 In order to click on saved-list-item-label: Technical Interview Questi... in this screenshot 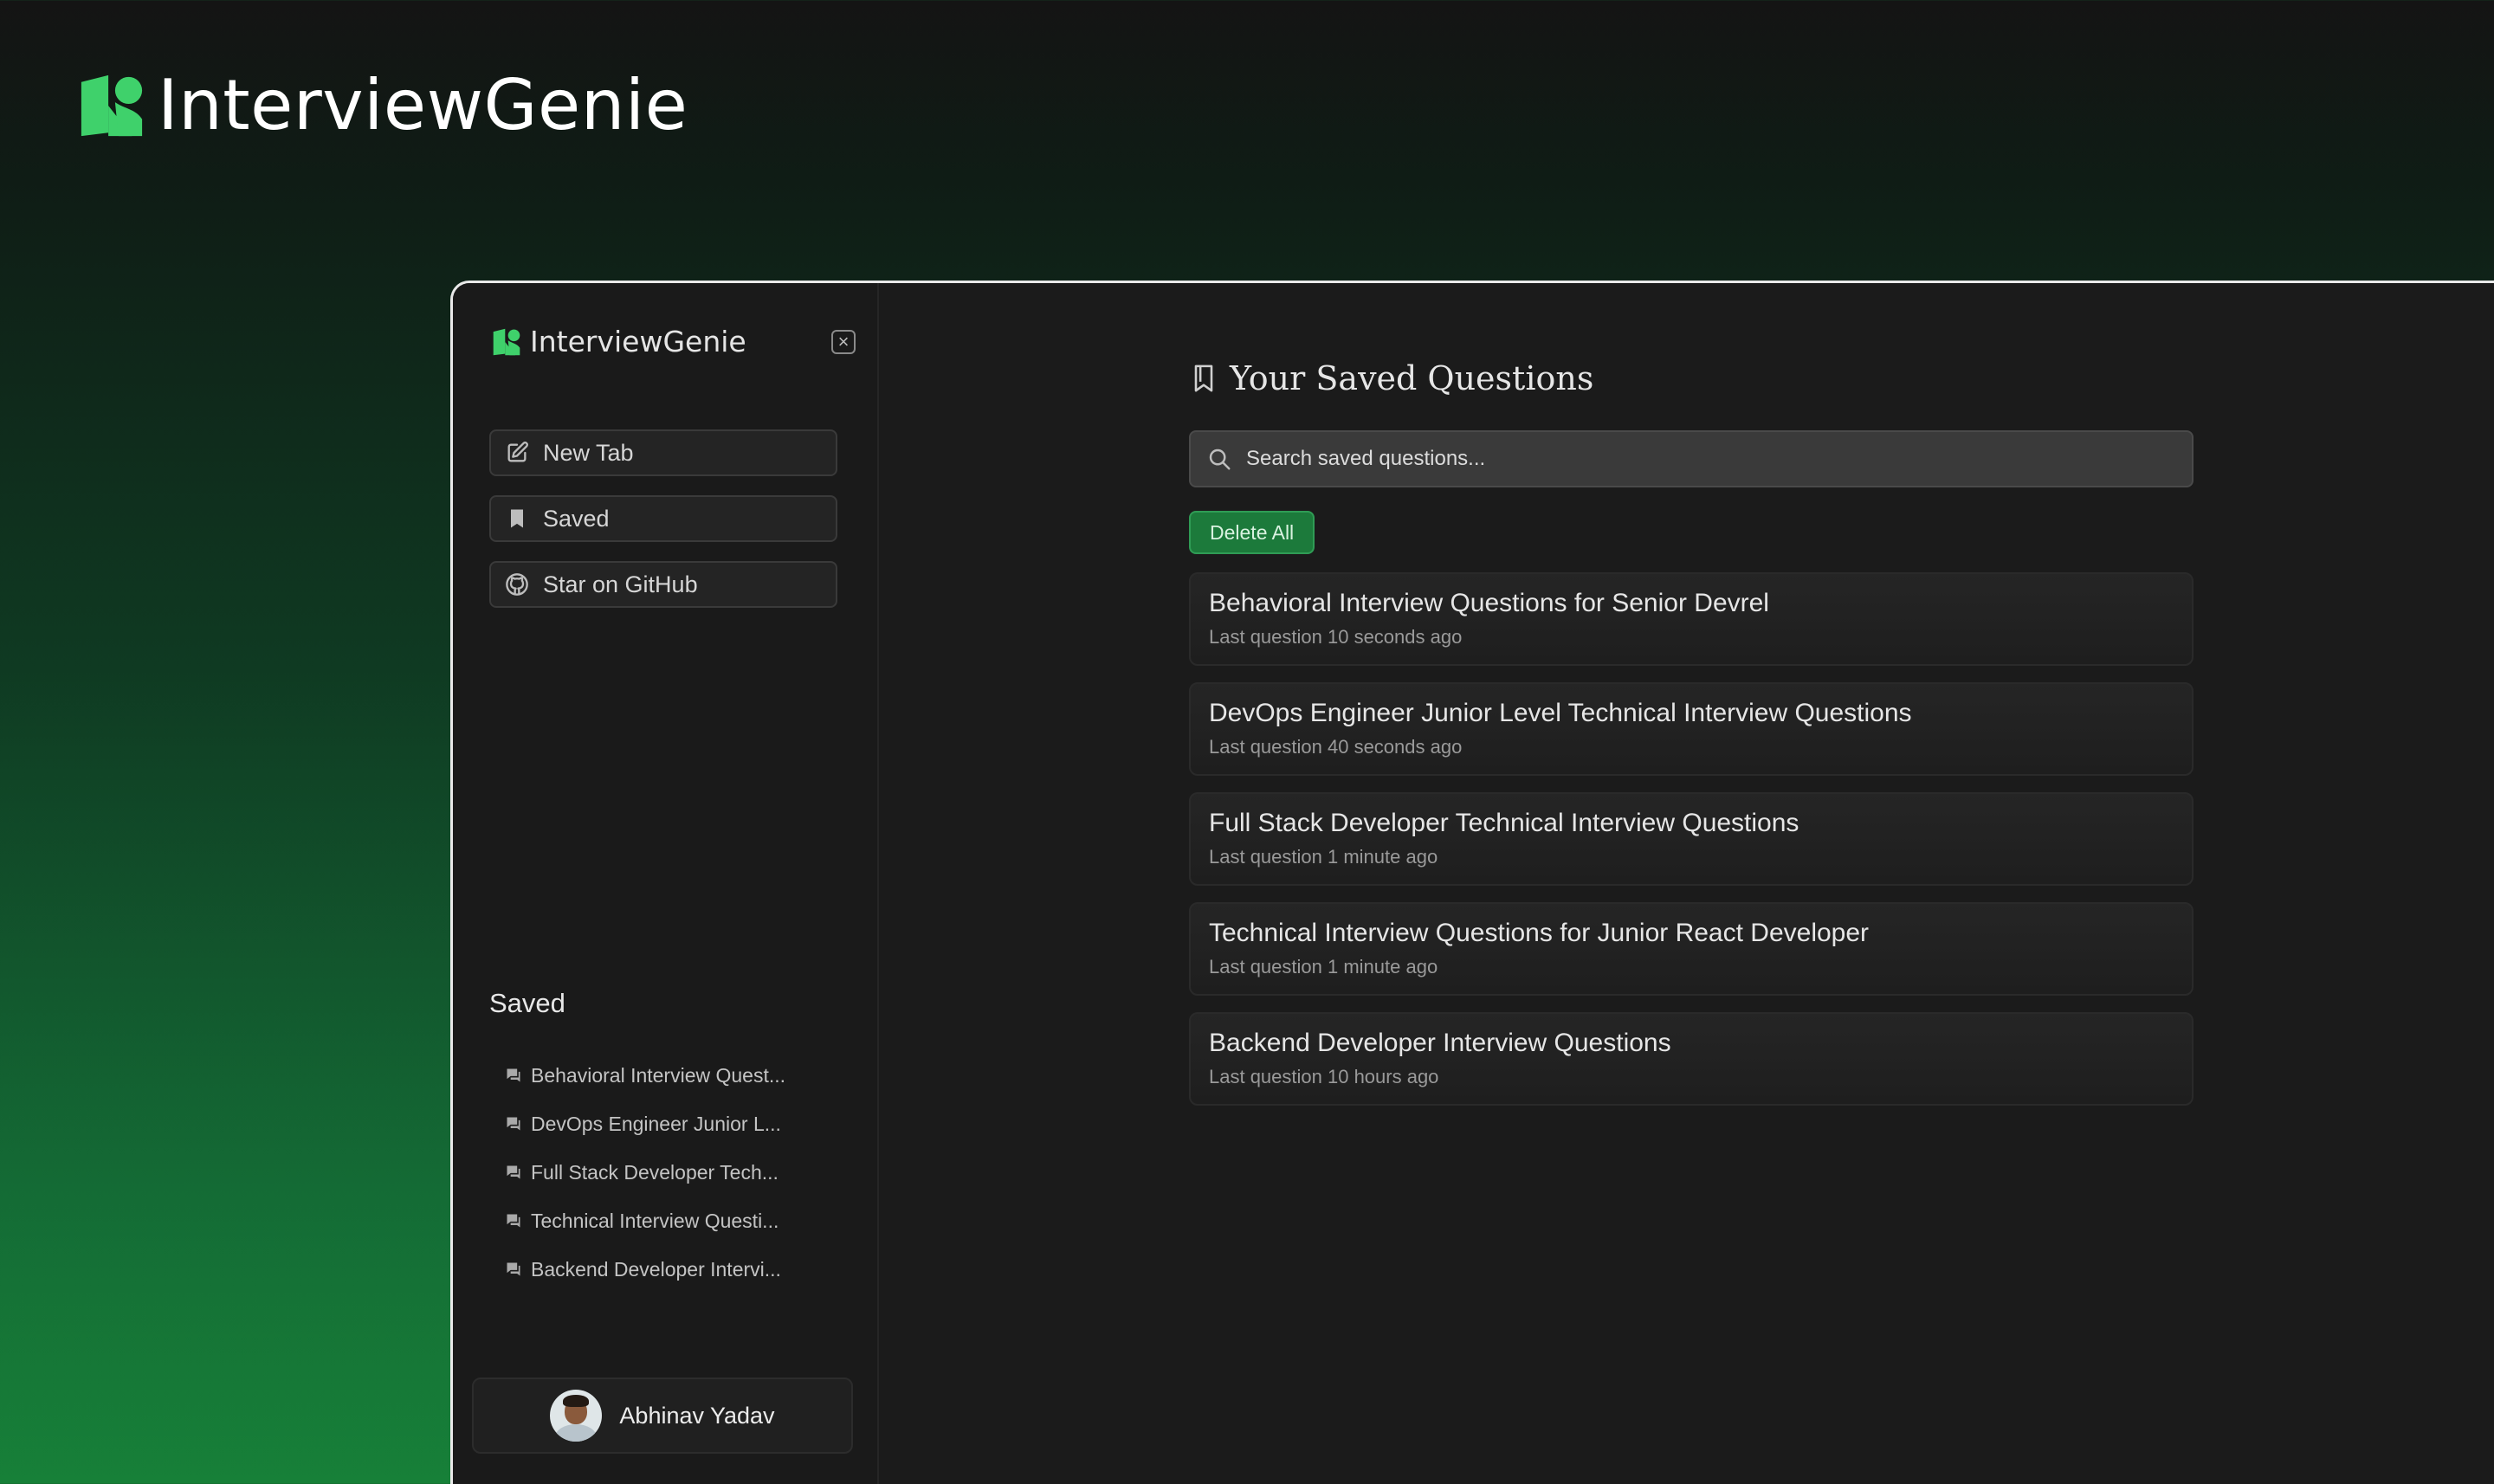, I will do `click(655, 1220)`.